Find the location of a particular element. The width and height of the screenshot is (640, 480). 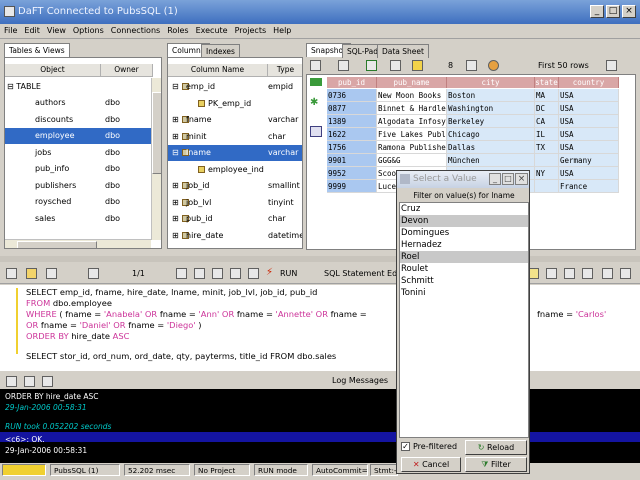

star-icon: ✱ is located at coordinates (316, 103).